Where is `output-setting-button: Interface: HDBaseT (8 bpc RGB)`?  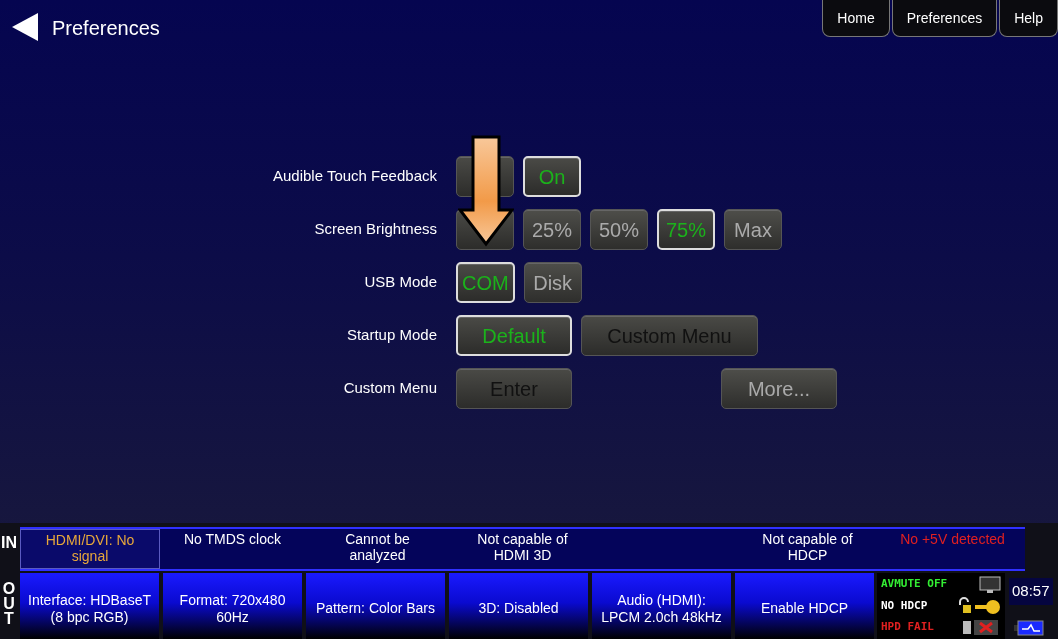 output-setting-button: Interface: HDBaseT (8 bpc RGB) is located at coordinates (89, 606).